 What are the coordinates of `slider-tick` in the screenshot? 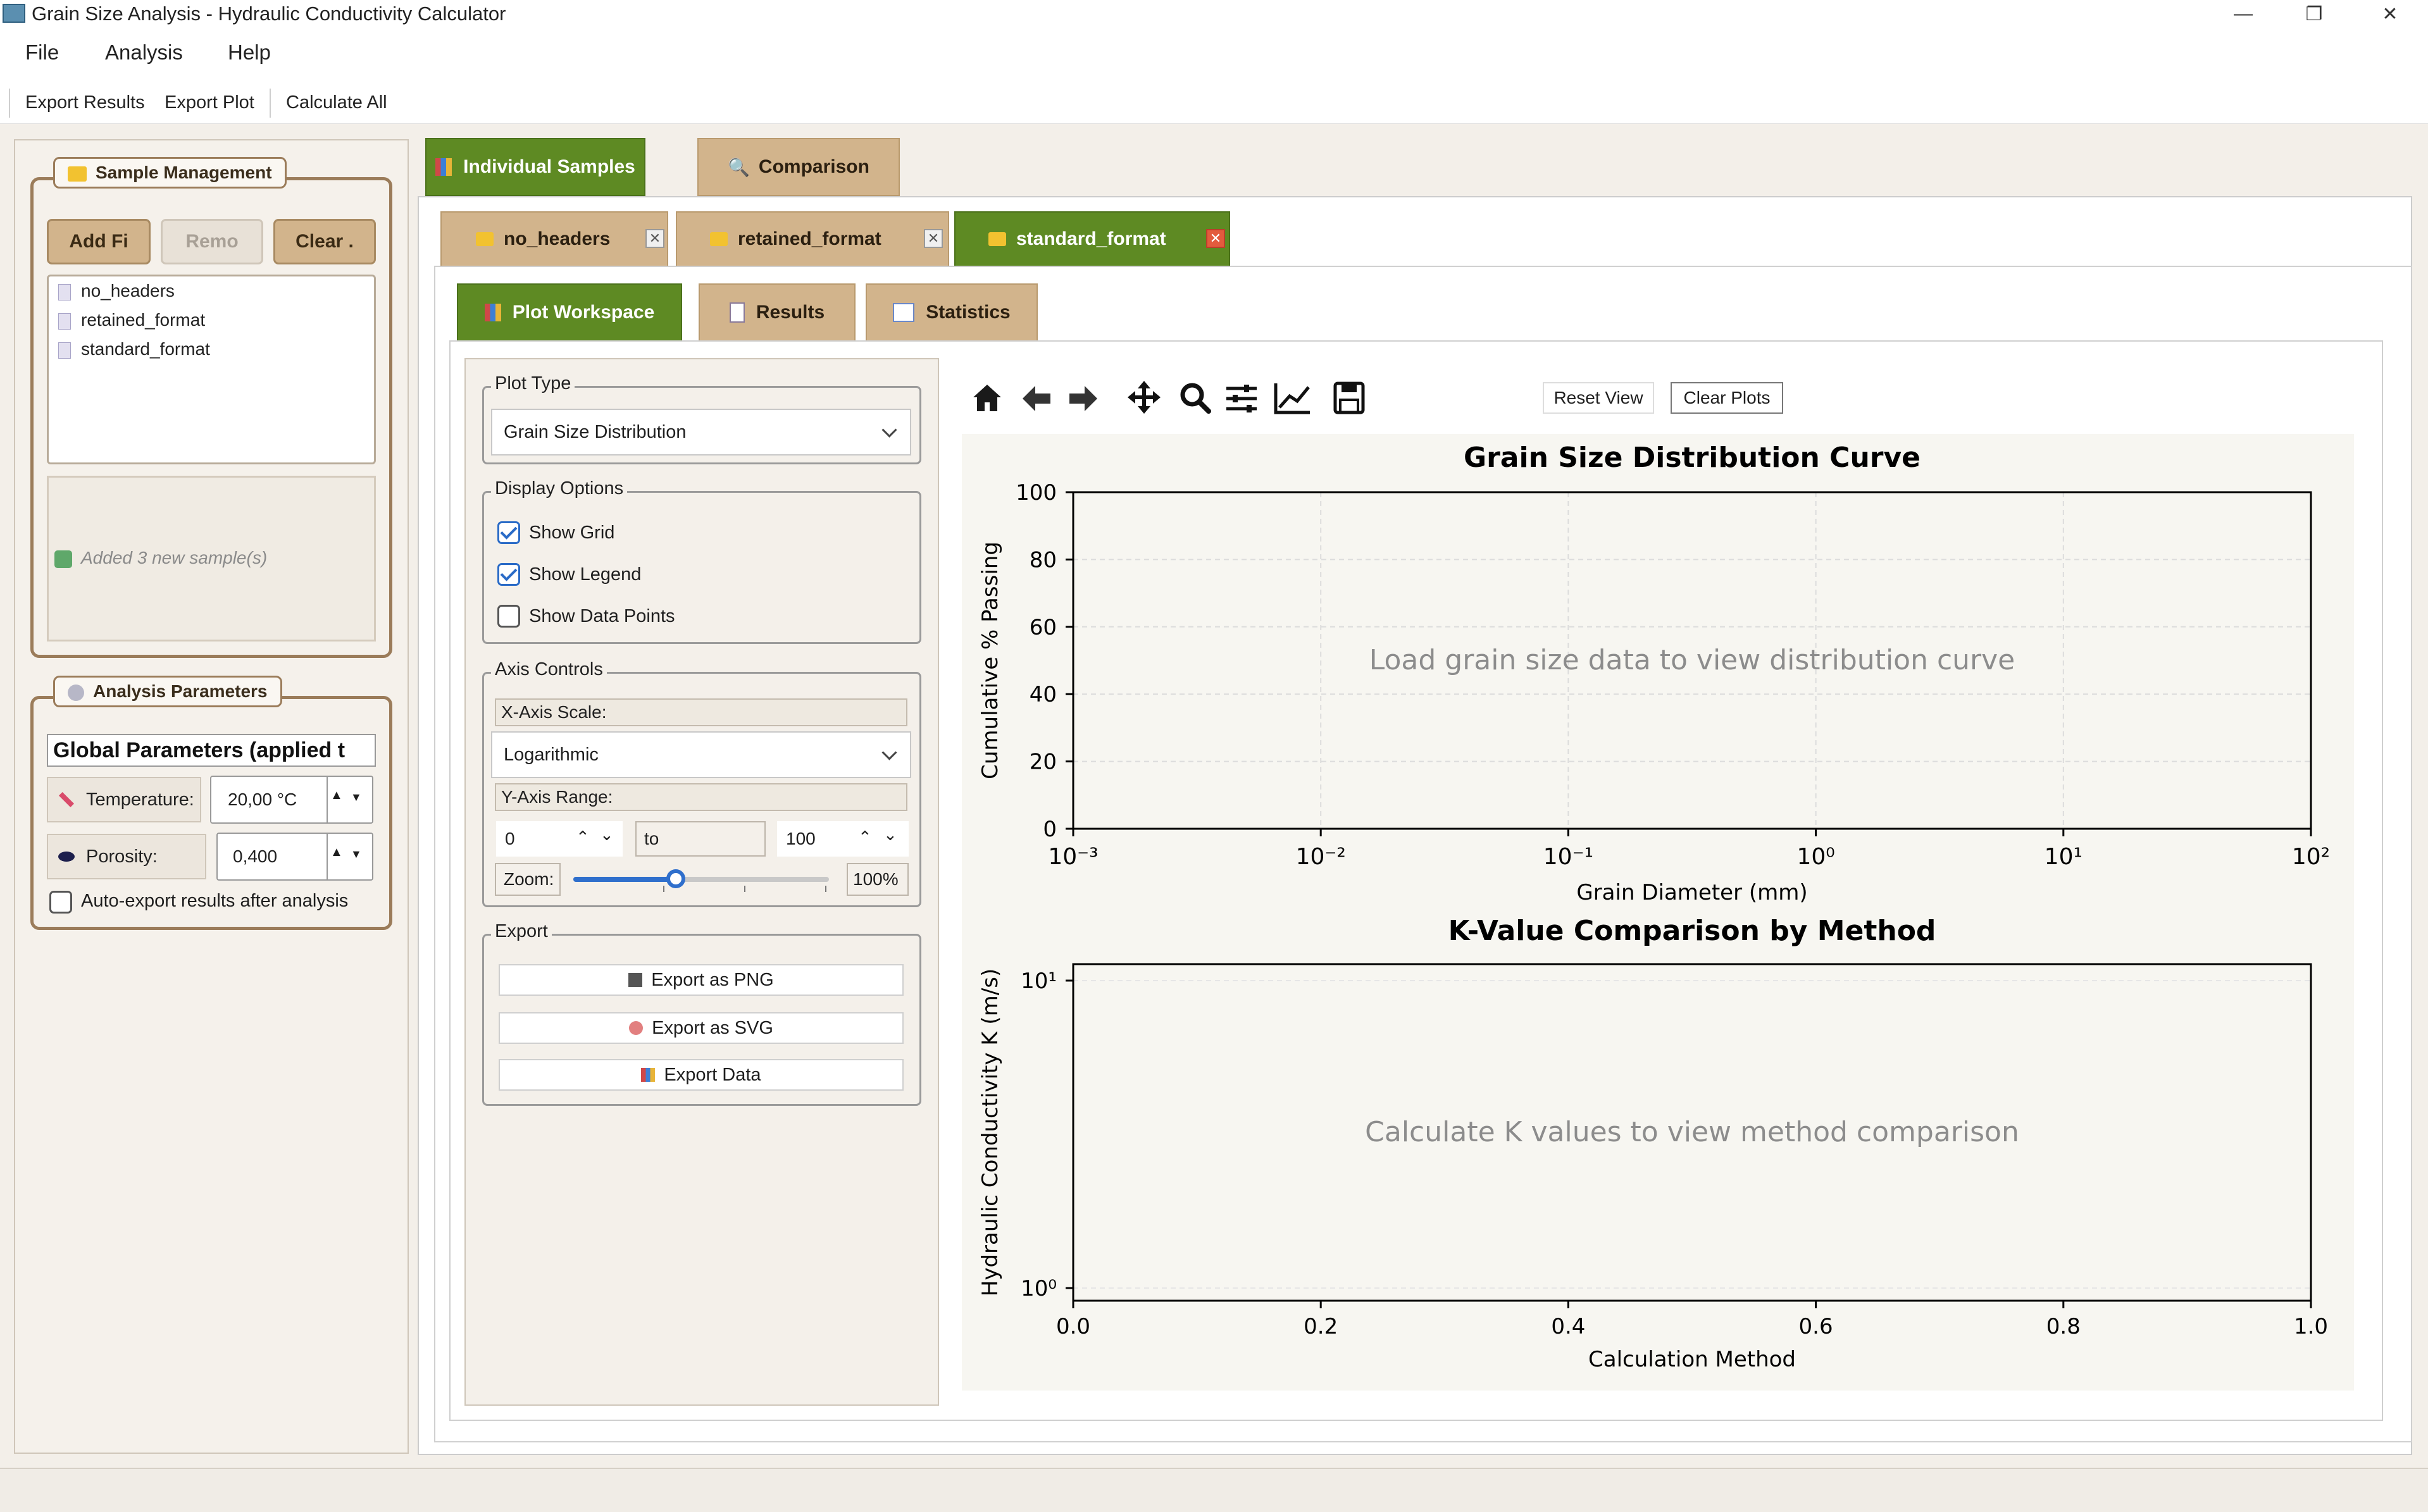 It's located at (663, 889).